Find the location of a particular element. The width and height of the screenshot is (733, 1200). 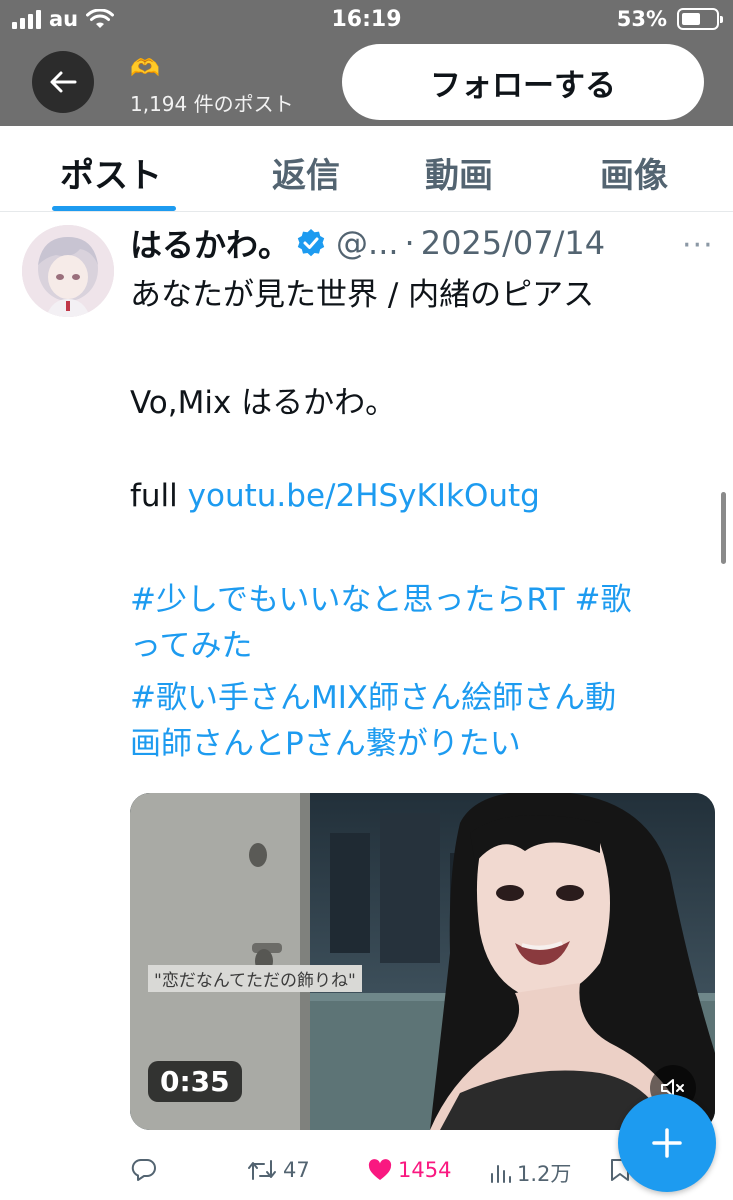

battery-icon is located at coordinates (700, 19).